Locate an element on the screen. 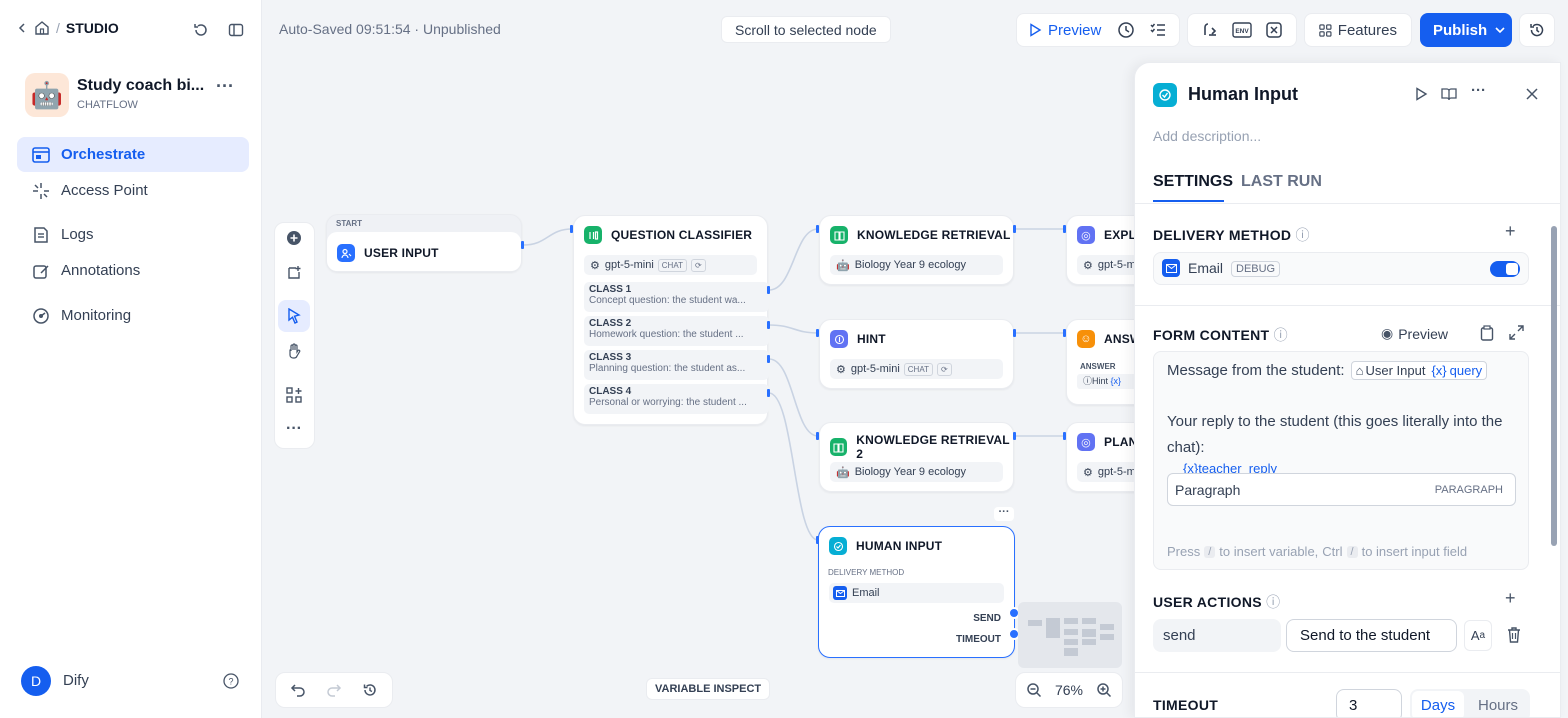 This screenshot has height=718, width=1568. field-type: PARAGRAPH is located at coordinates (1468, 490).